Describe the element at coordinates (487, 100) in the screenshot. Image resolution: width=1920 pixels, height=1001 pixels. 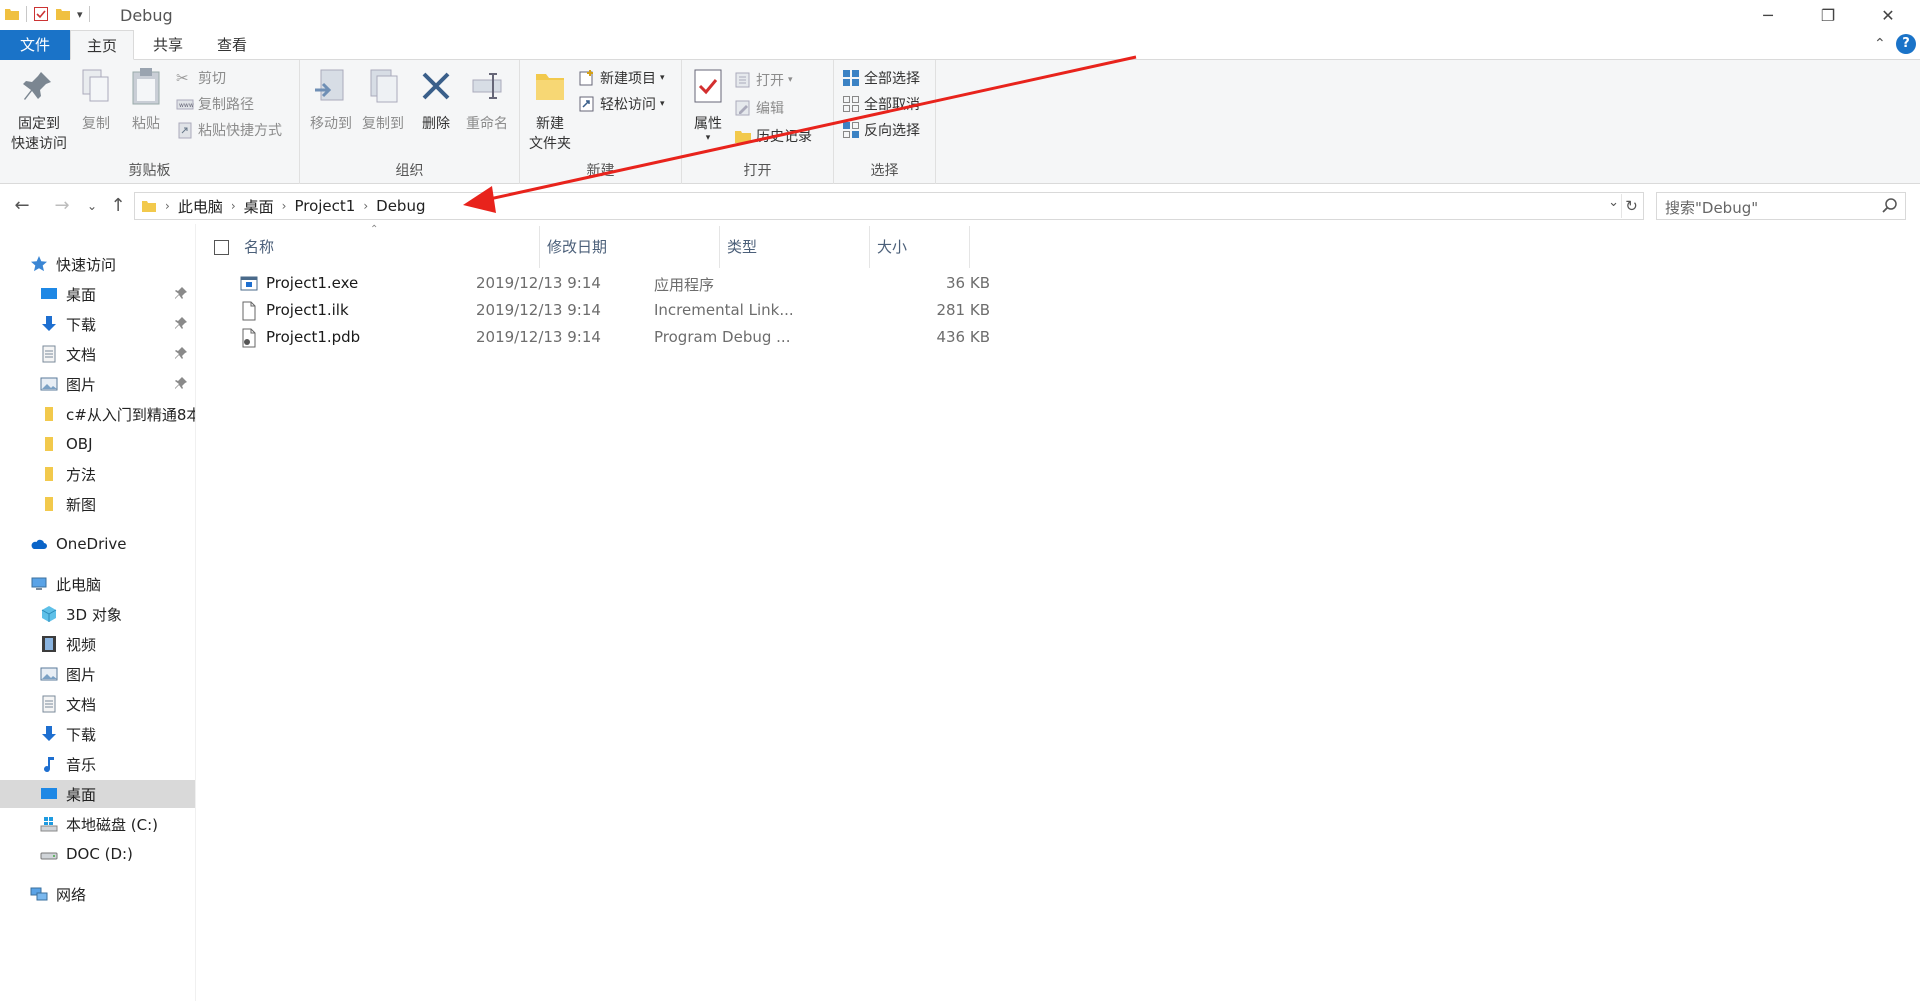
I see `rename-button: 重命名` at that location.